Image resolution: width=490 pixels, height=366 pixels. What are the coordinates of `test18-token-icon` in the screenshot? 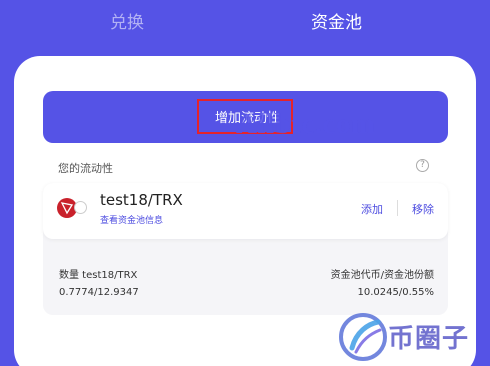 It's located at (80, 207).